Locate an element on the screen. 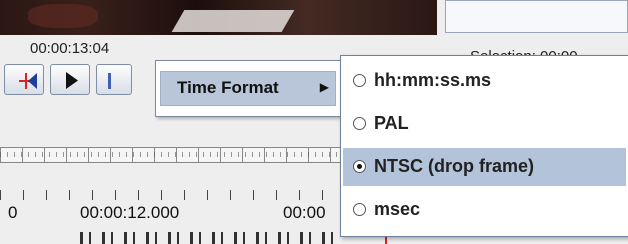 The width and height of the screenshot is (628, 244). side-panel is located at coordinates (536, 16).